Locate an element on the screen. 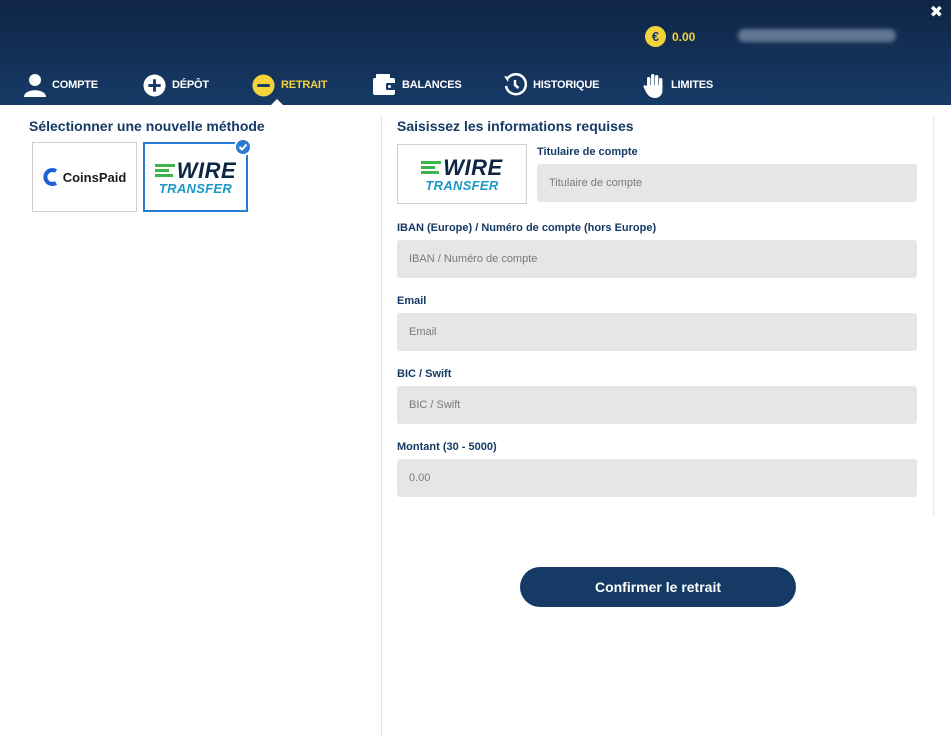 This screenshot has width=951, height=744. username-blurred is located at coordinates (817, 35).